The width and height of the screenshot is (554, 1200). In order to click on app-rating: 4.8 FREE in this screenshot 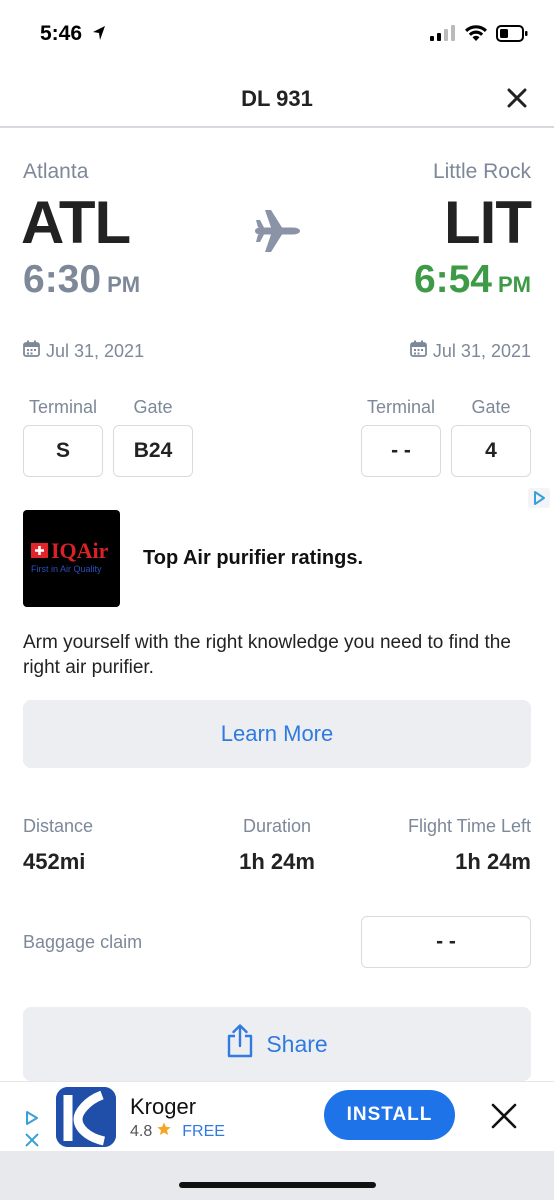, I will do `click(177, 1131)`.